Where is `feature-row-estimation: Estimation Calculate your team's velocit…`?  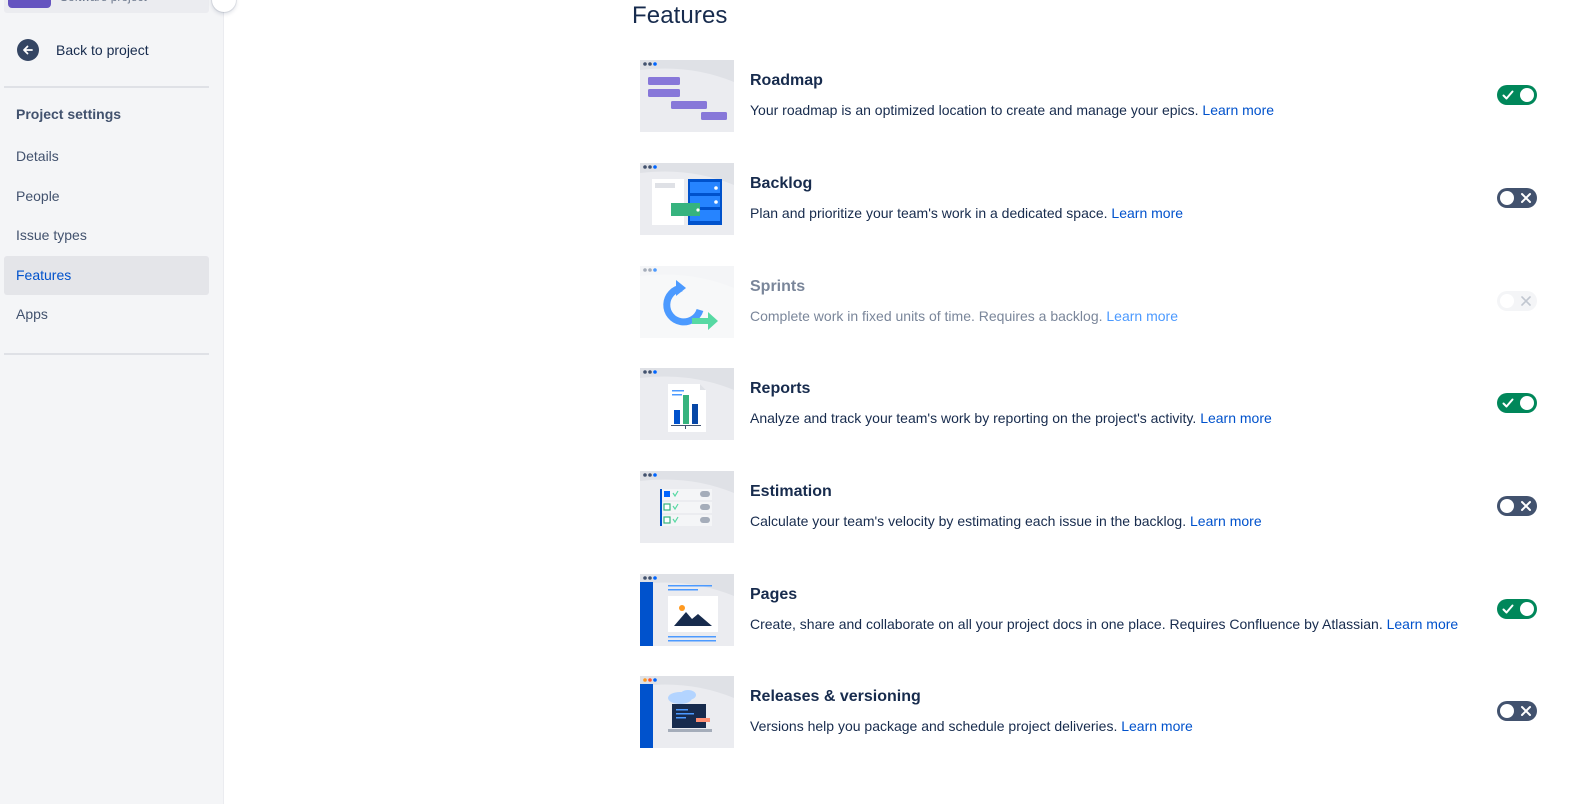 feature-row-estimation: Estimation Calculate your team's velocit… is located at coordinates (1090, 507).